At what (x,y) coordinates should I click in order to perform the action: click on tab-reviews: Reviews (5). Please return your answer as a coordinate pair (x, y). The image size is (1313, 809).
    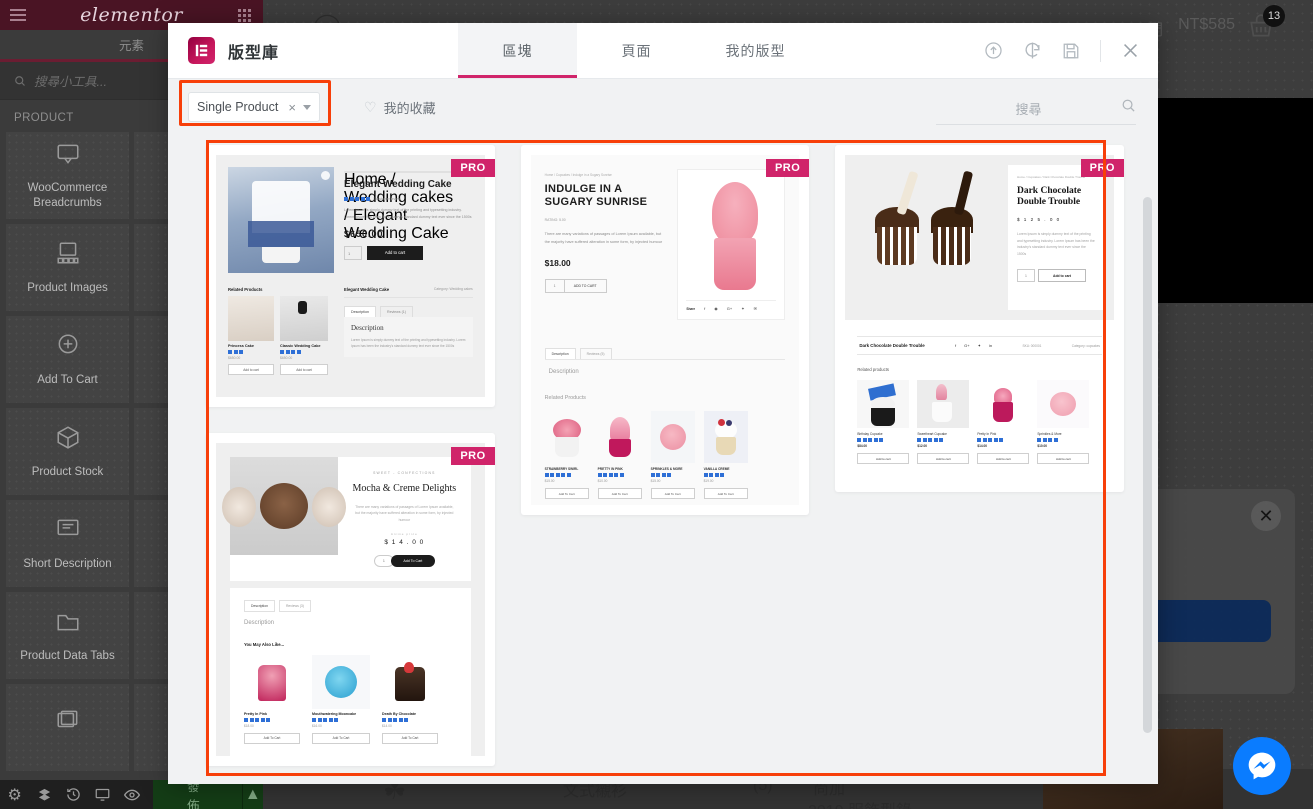
    Looking at the image, I should click on (595, 353).